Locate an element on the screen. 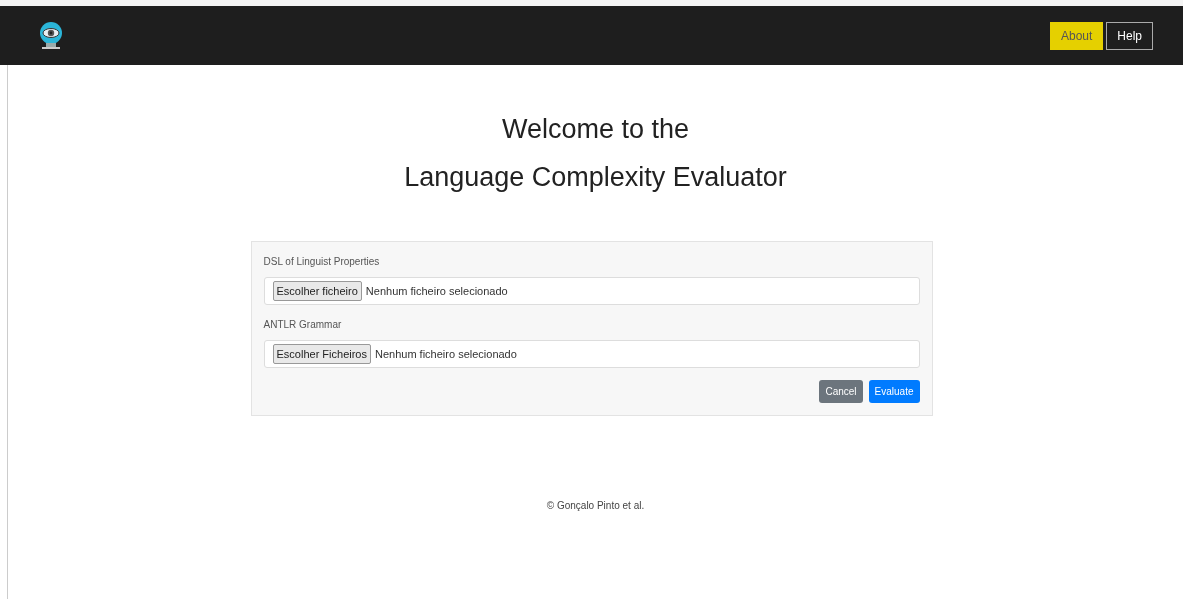  logo-icon is located at coordinates (51, 35).